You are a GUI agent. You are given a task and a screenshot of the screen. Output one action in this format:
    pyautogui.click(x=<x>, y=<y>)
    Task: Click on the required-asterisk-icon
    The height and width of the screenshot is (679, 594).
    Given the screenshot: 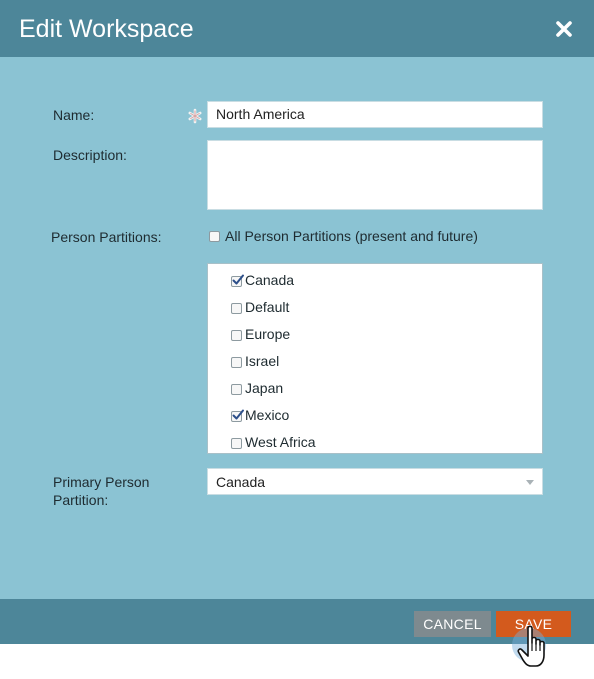 What is the action you would take?
    pyautogui.click(x=195, y=116)
    